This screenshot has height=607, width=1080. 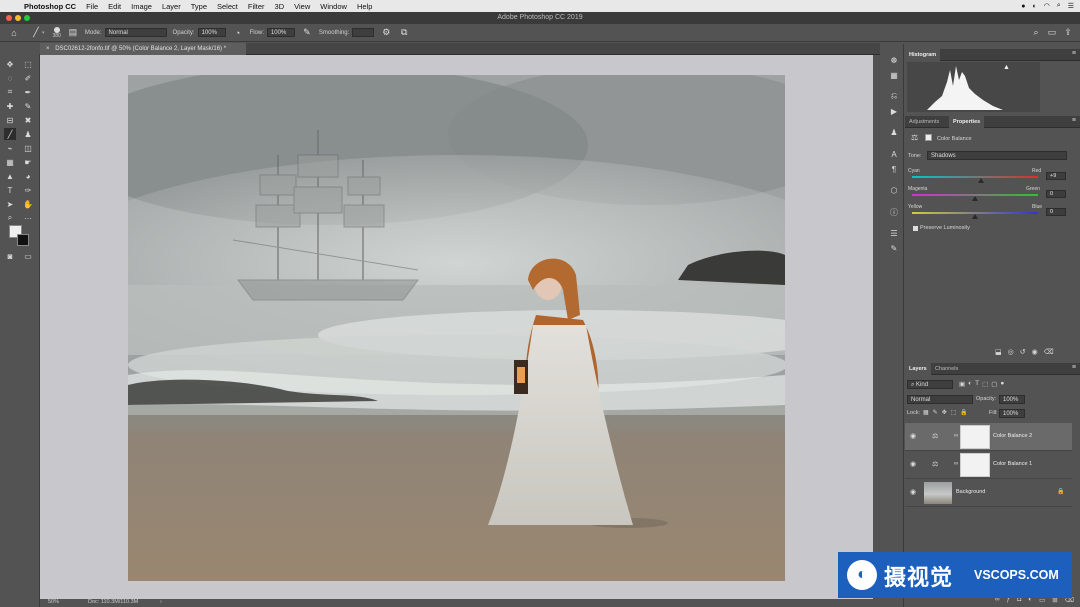 What do you see at coordinates (894, 190) in the screenshot?
I see `3d-icon: ⬡` at bounding box center [894, 190].